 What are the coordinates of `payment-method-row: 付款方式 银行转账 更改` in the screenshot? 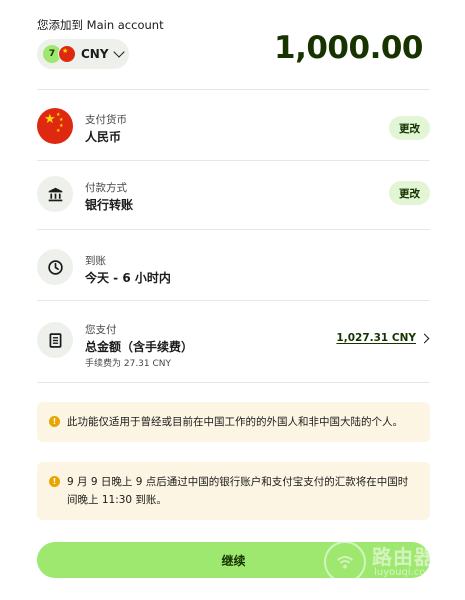 It's located at (233, 205).